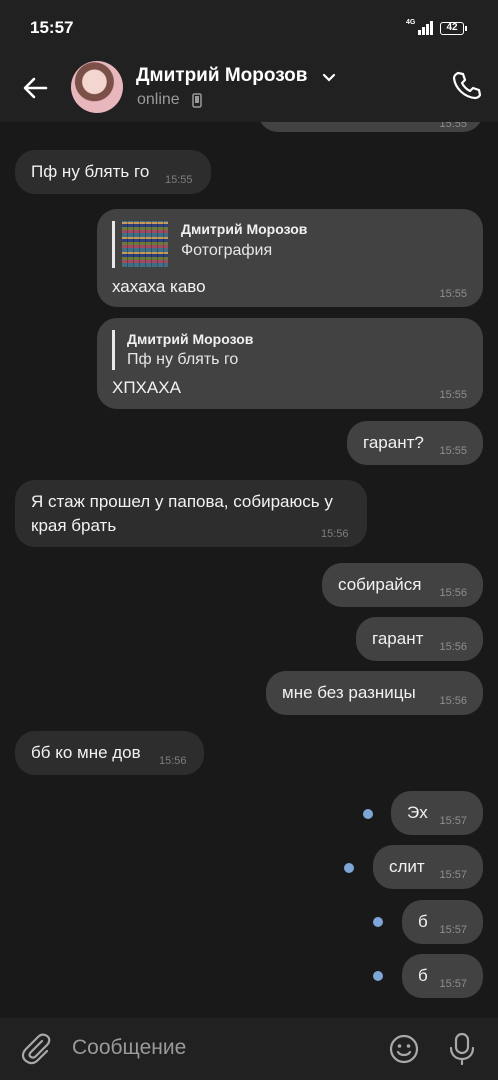 This screenshot has height=1080, width=498. What do you see at coordinates (227, 250) in the screenshot?
I see `reply-text: Фотография` at bounding box center [227, 250].